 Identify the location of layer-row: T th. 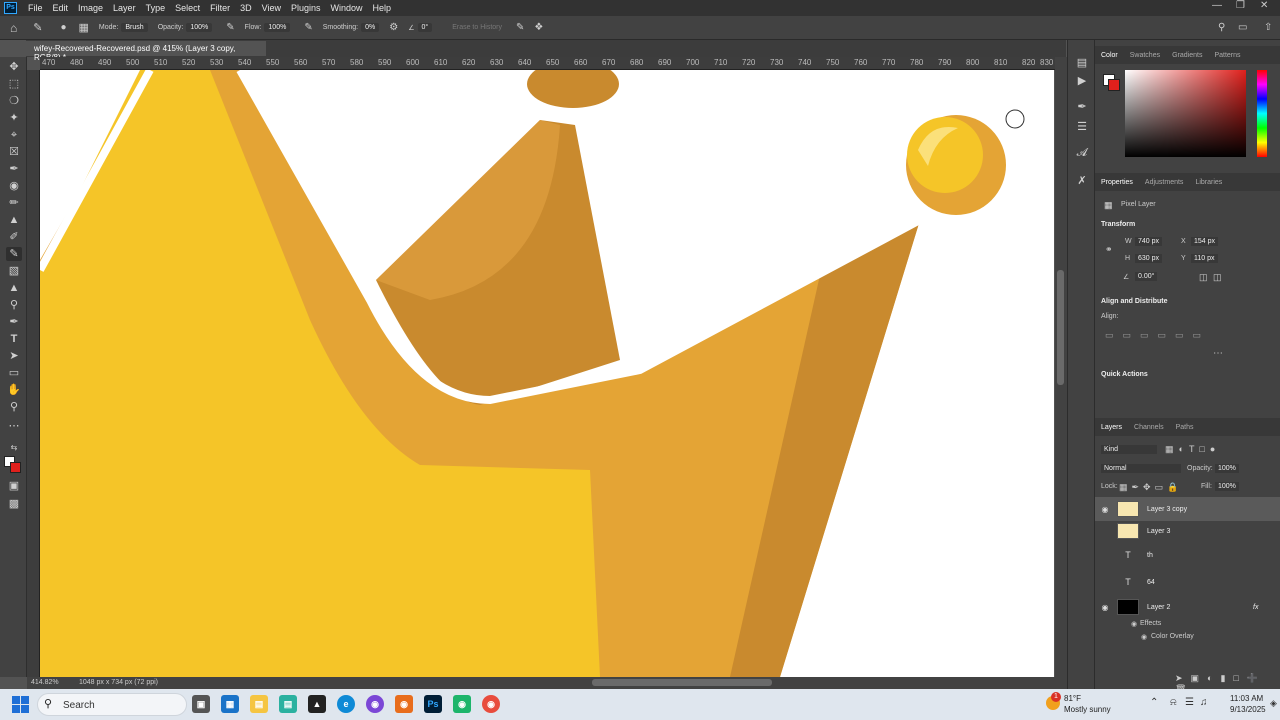
(1187, 555).